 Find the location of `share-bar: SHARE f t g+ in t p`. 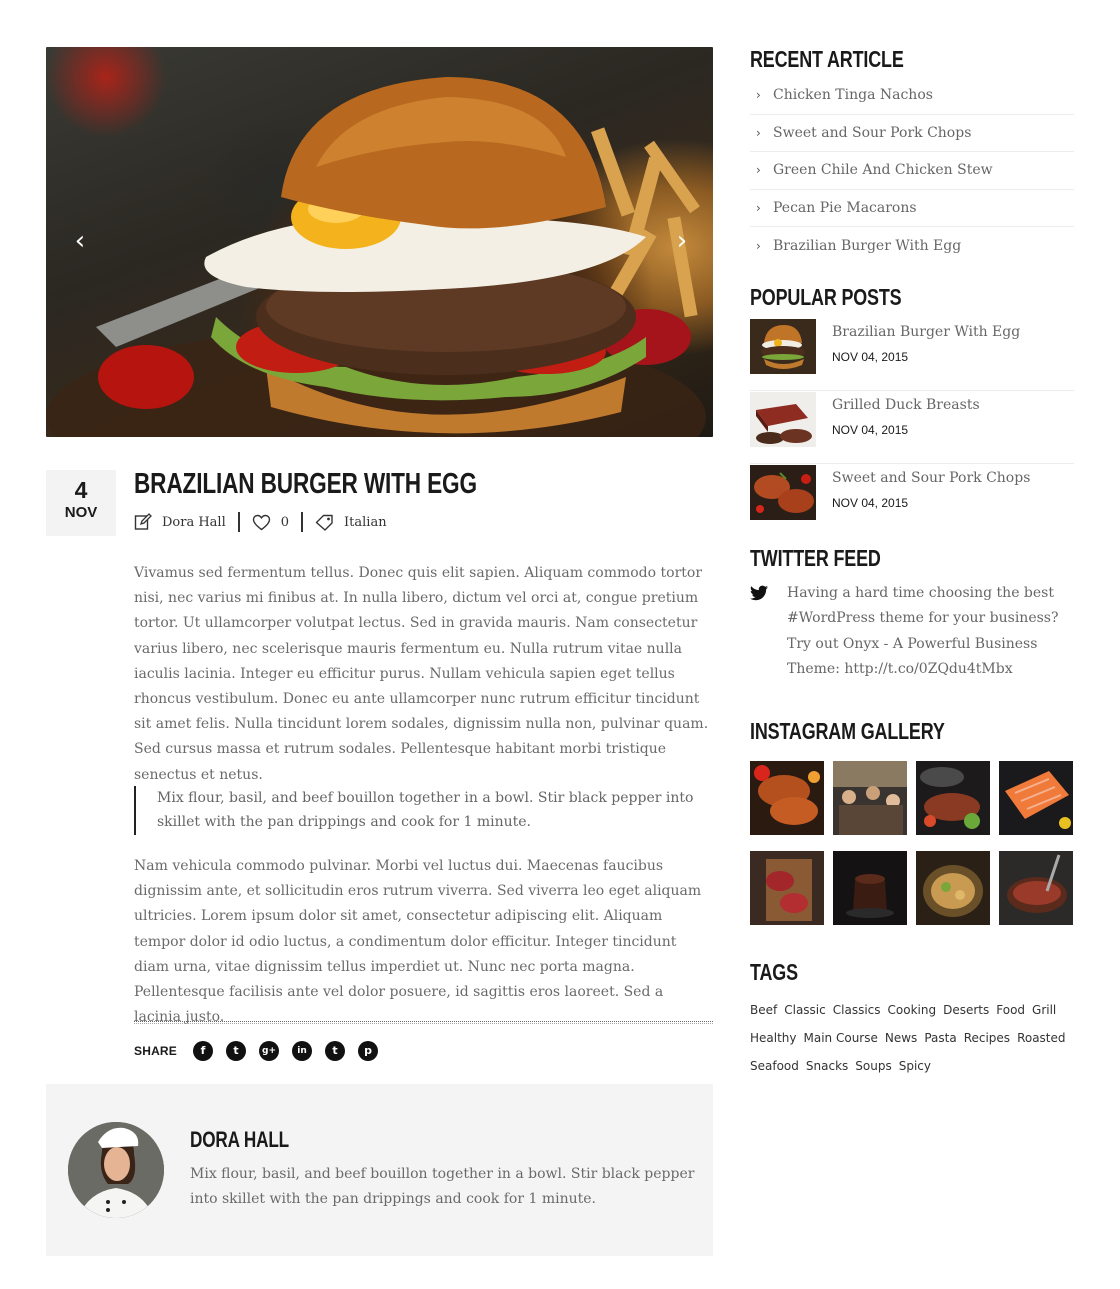

share-bar: SHARE f t g+ in t p is located at coordinates (262, 1051).